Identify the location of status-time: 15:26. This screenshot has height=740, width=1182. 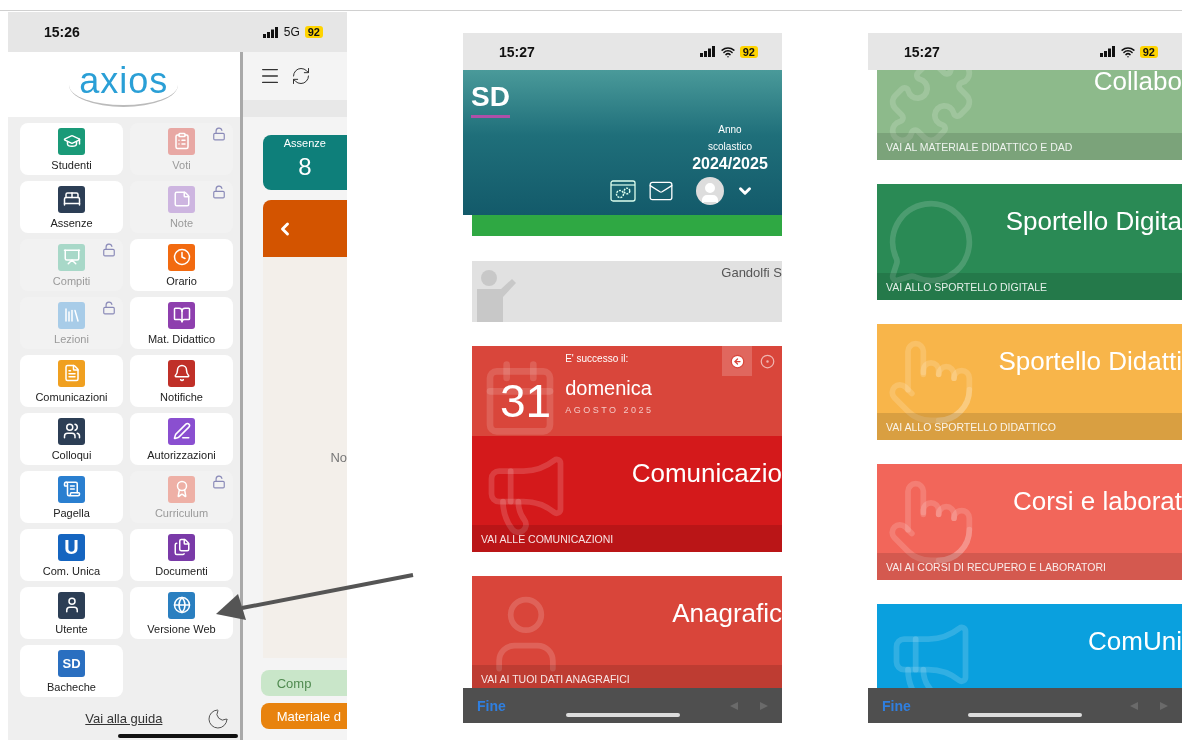
(62, 32).